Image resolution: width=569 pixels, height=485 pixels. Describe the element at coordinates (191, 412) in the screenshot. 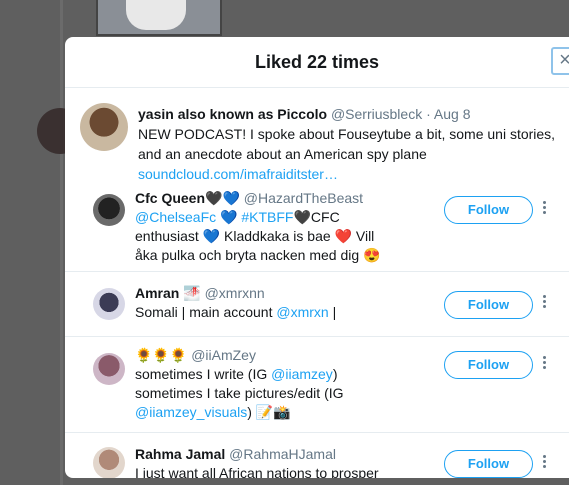

I see `bio-mention: @iiamzey_visuals` at that location.